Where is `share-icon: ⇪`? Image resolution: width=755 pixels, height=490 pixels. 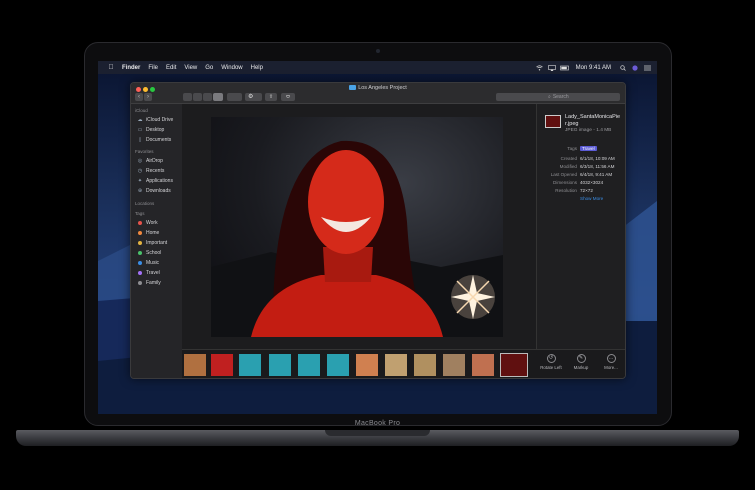
share-icon: ⇪ is located at coordinates (271, 97).